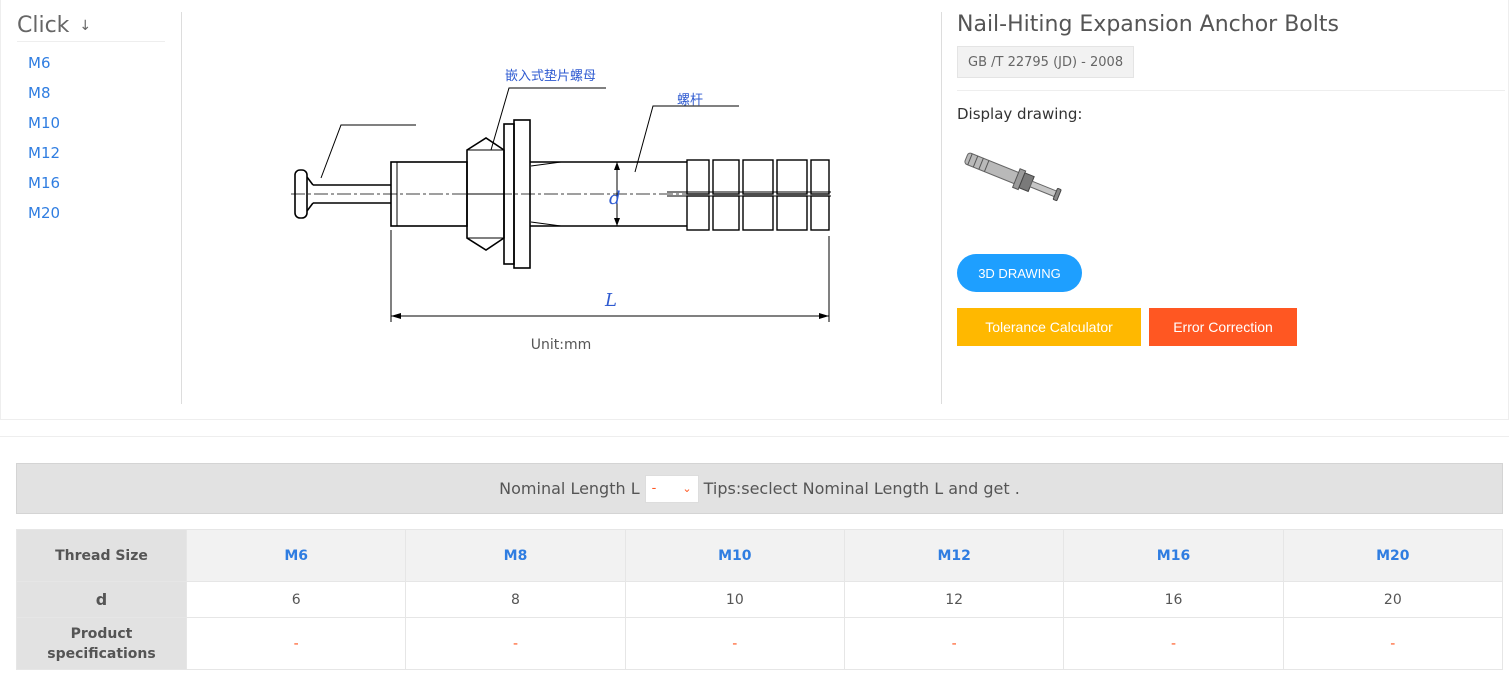 The image size is (1509, 679). Describe the element at coordinates (1173, 599) in the screenshot. I see `table-cell: 16` at that location.